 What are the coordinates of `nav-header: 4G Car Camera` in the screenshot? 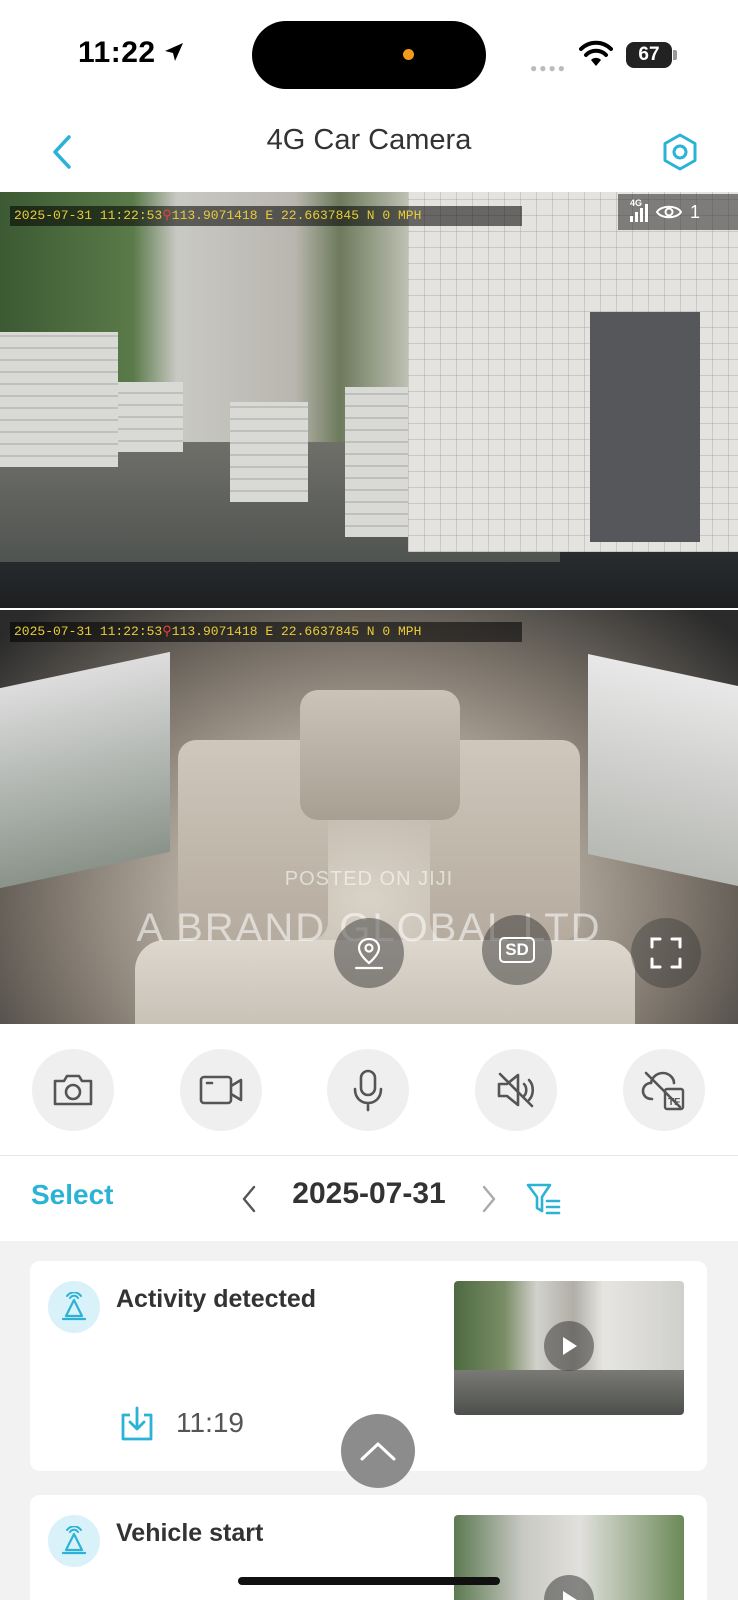 It's located at (369, 151).